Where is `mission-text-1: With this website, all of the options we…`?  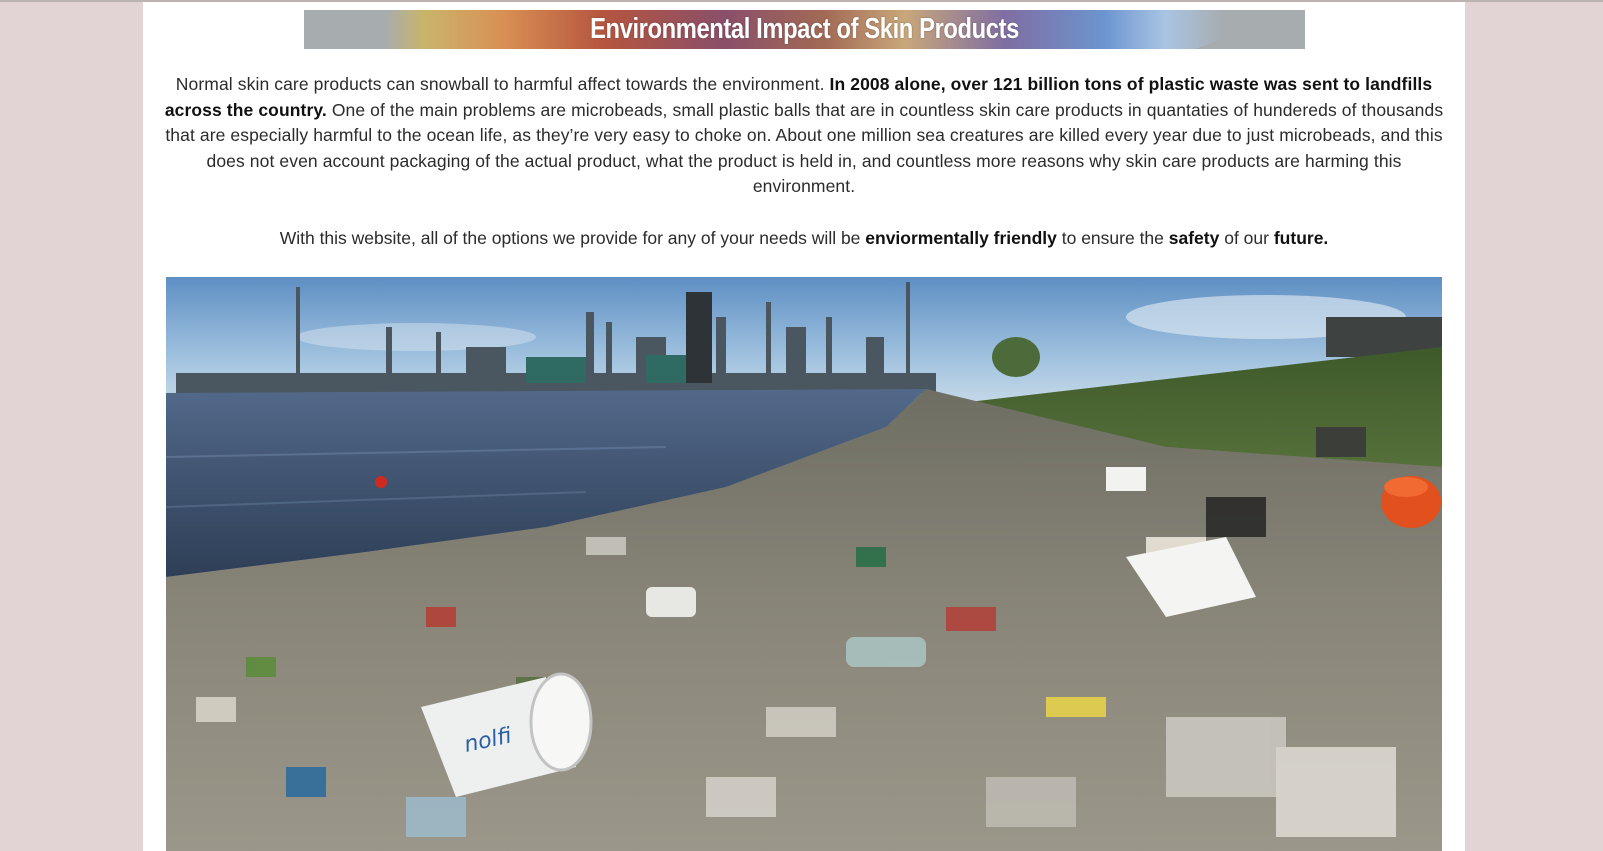 mission-text-1: With this website, all of the options we… is located at coordinates (572, 238).